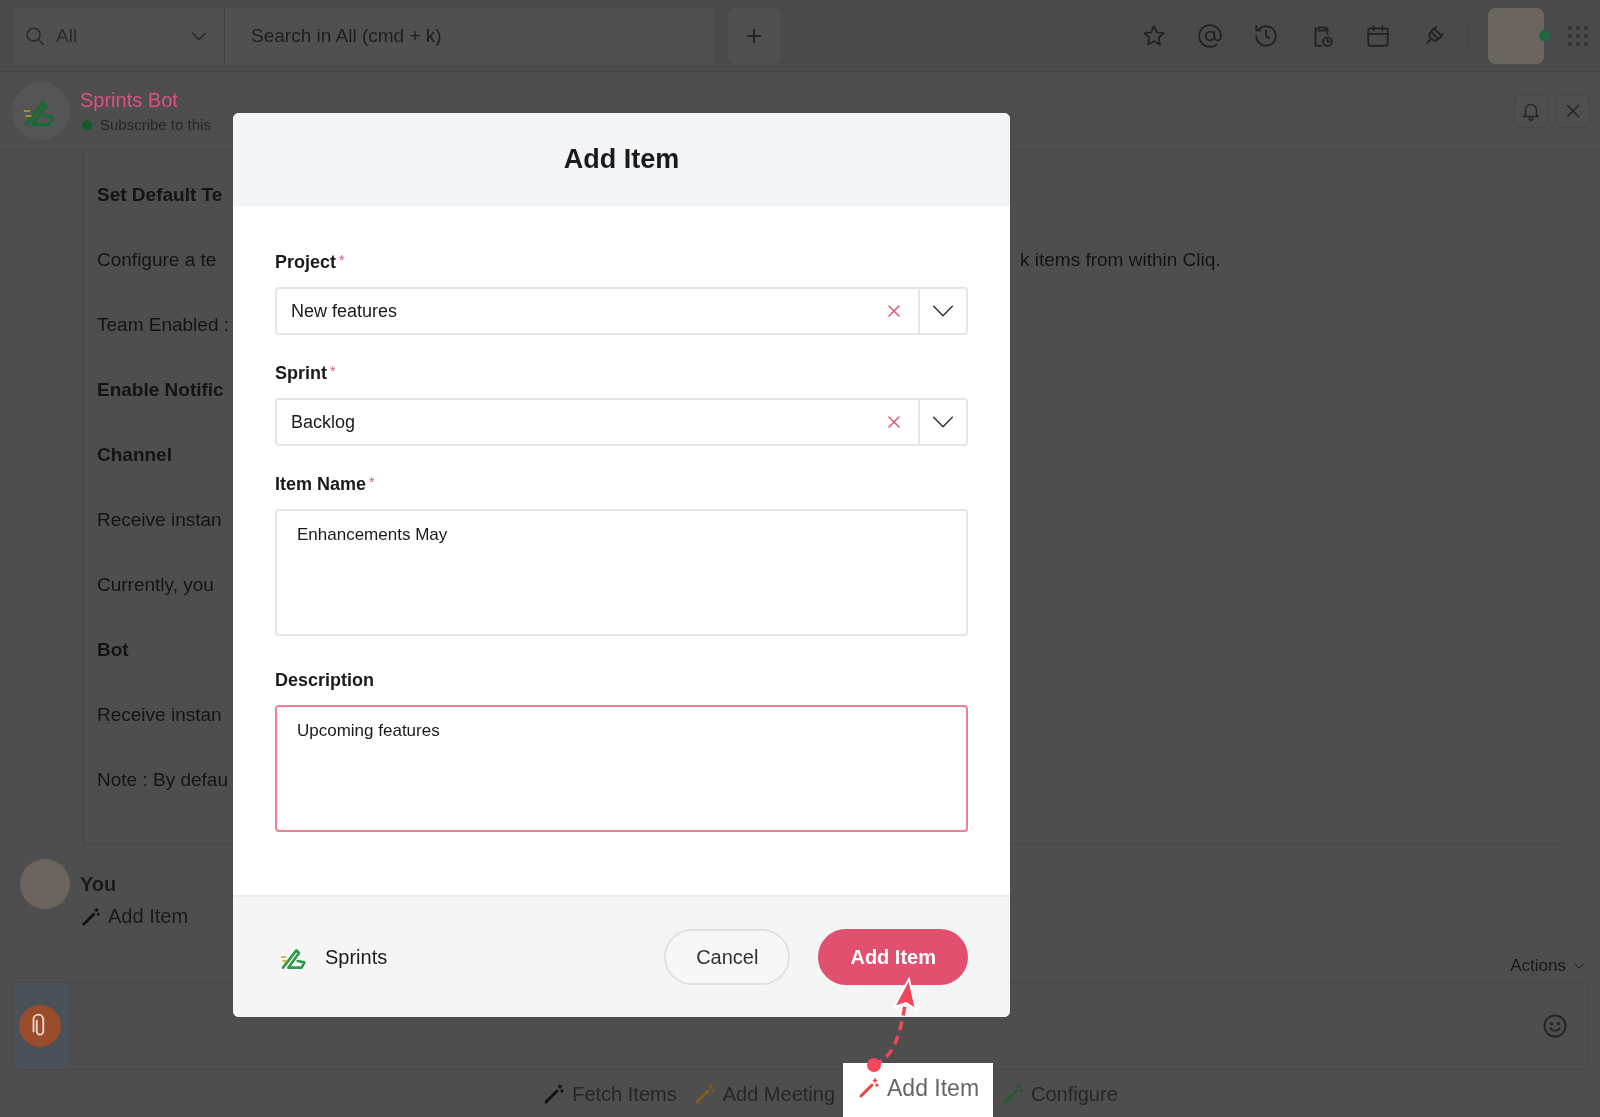  Describe the element at coordinates (621, 572) in the screenshot. I see `text-area: Enhancements May` at that location.